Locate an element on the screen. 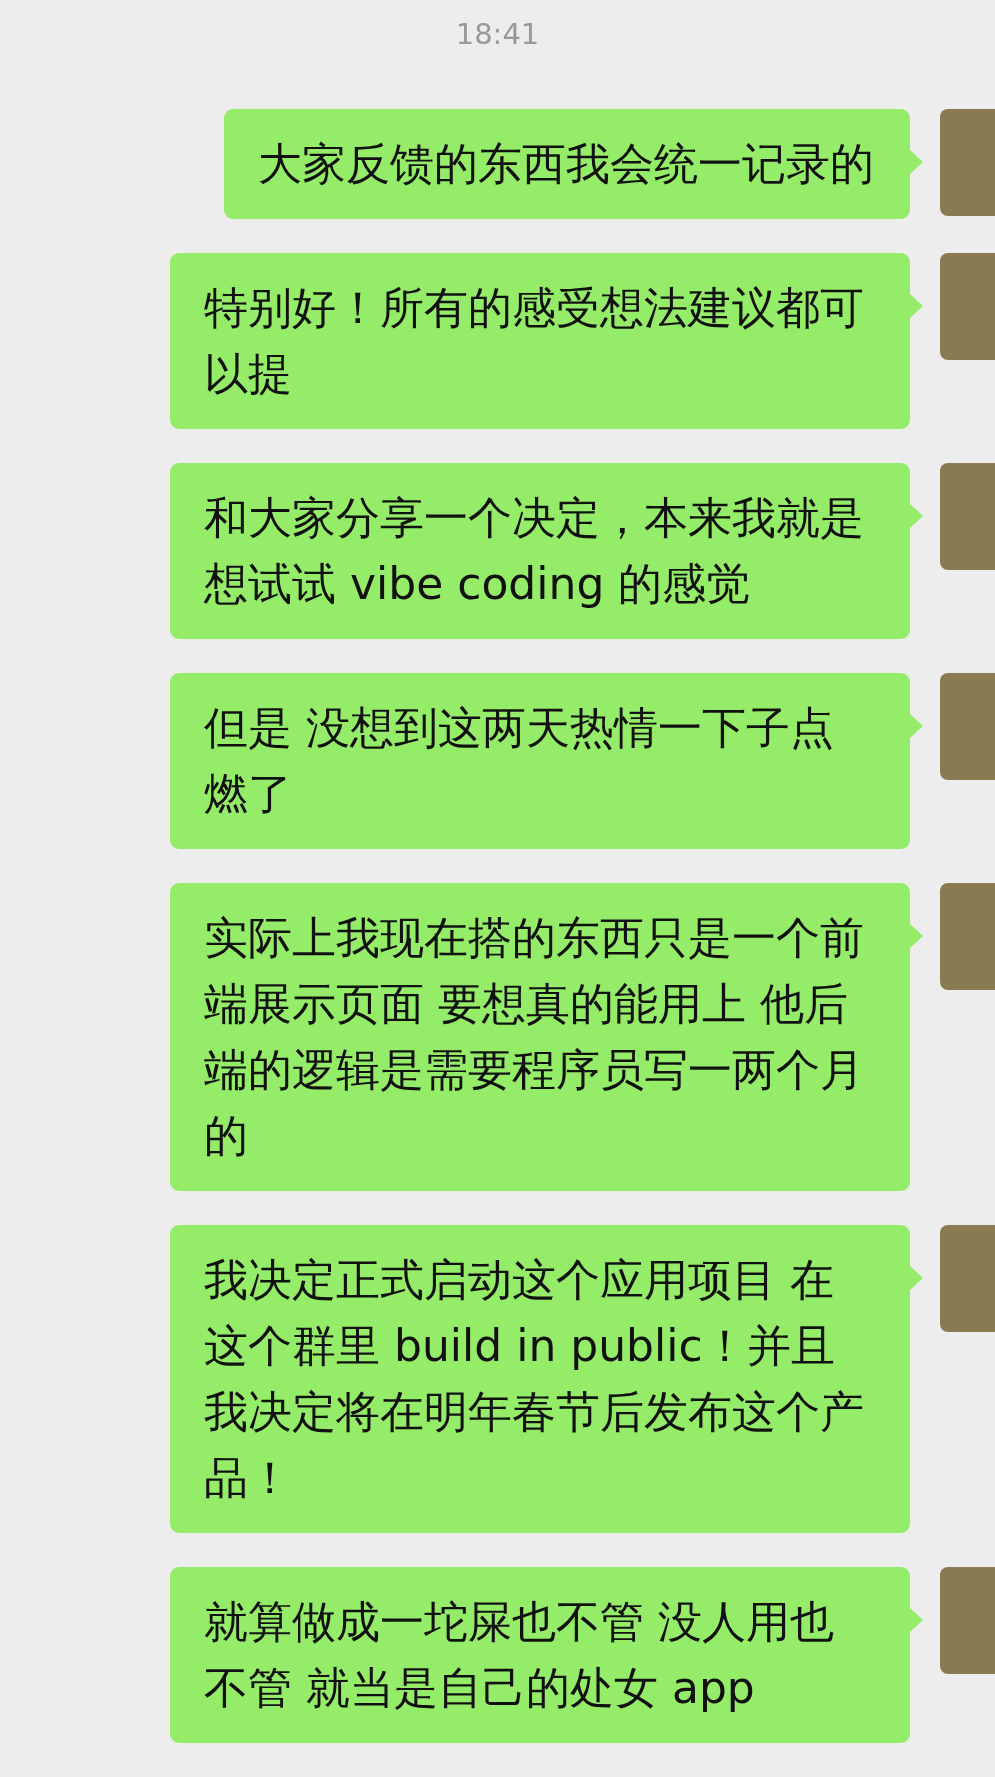 The width and height of the screenshot is (995, 1777). message-bubble: 就算做成一坨屎也不管 没人用也不管 就当是自己的处女 app is located at coordinates (540, 1655).